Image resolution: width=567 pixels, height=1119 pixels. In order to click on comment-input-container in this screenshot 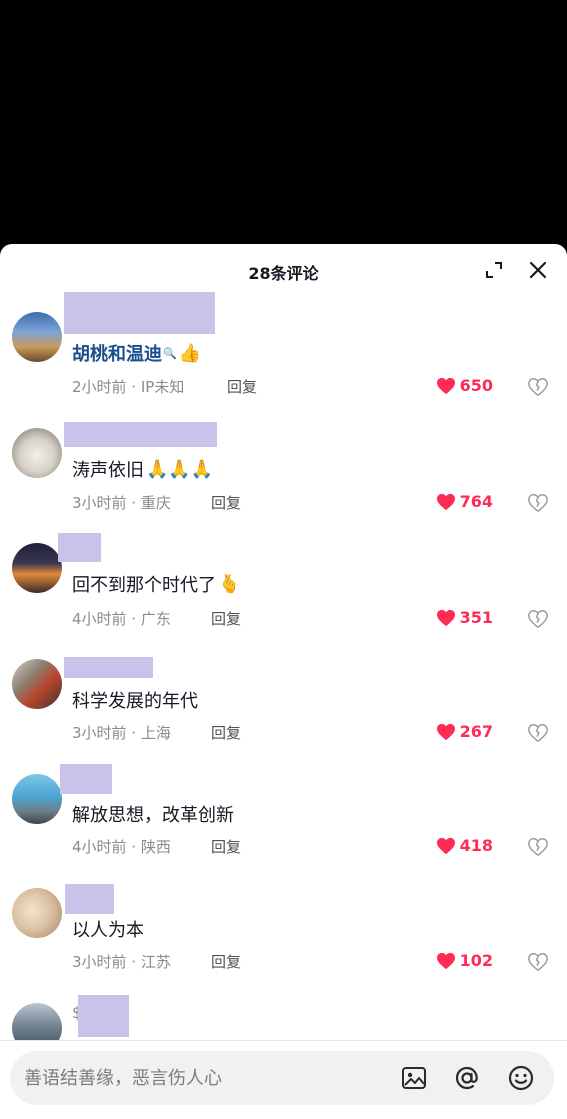, I will do `click(282, 1078)`.